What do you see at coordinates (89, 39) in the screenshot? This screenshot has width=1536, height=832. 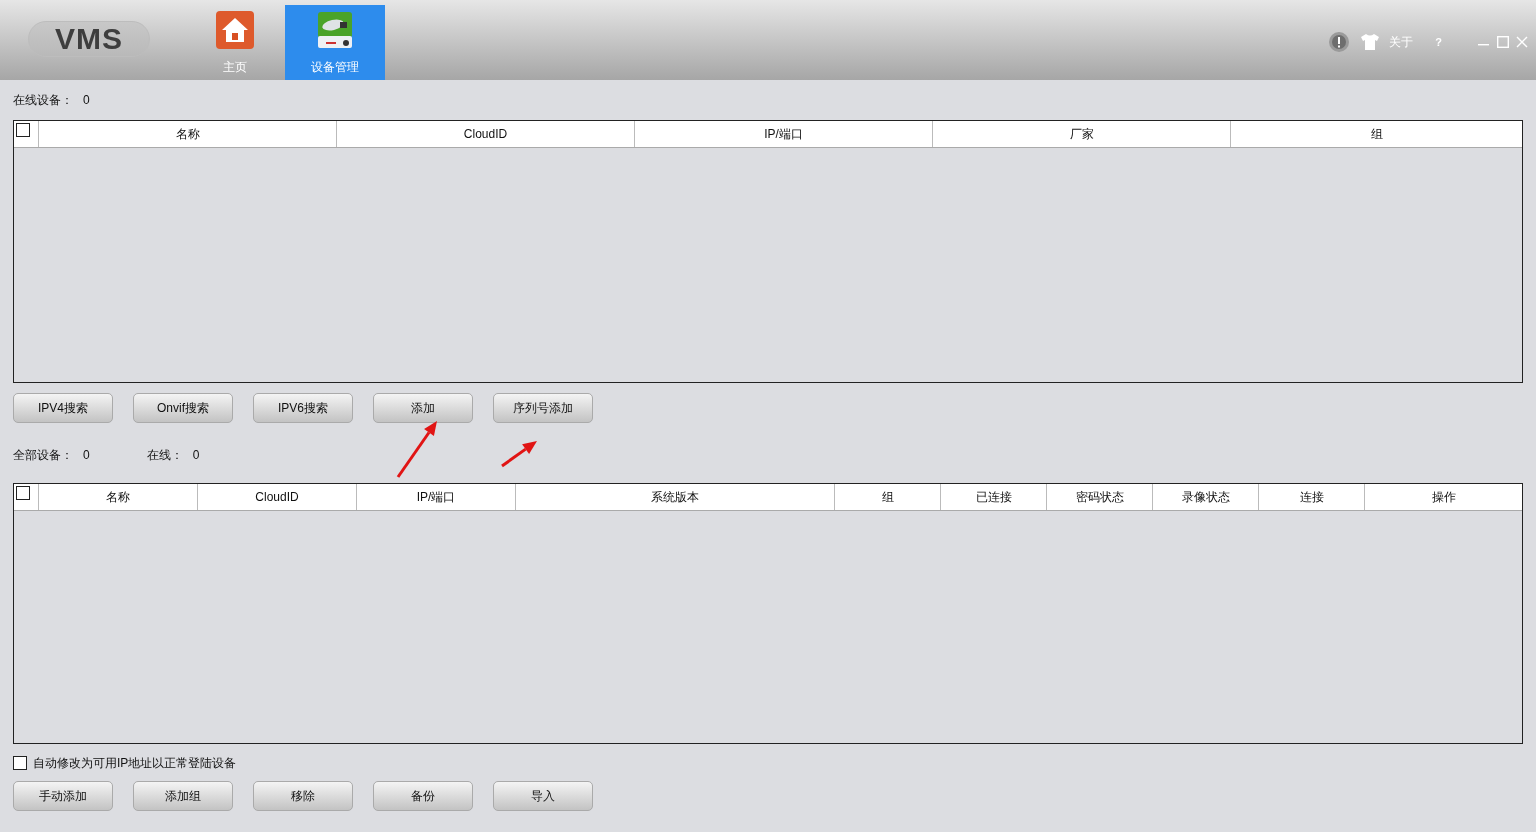 I see `app-logo: VMS` at bounding box center [89, 39].